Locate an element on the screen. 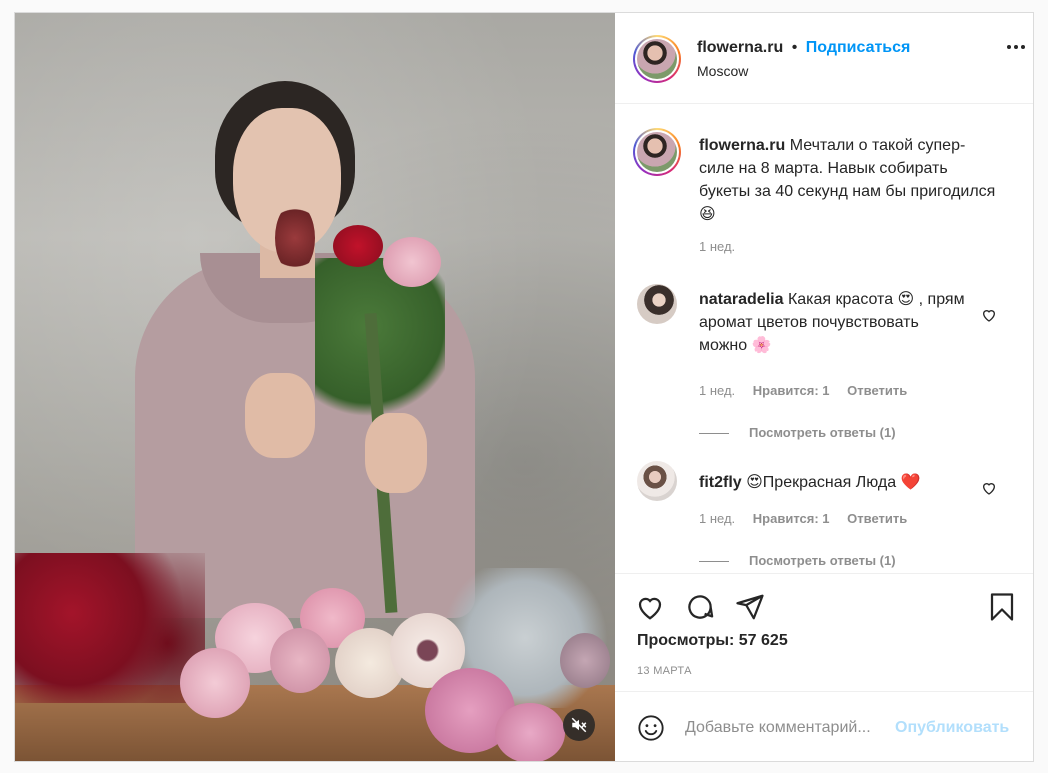 This screenshot has height=773, width=1048. comment-username: nataradelia is located at coordinates (741, 299).